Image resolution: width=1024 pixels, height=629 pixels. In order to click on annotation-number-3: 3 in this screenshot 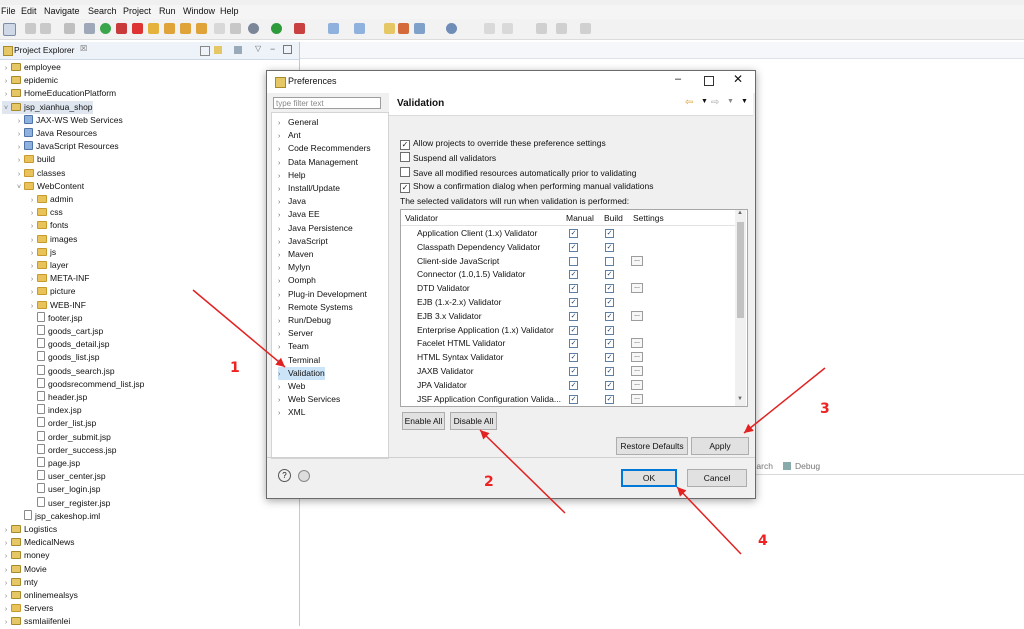, I will do `click(825, 409)`.